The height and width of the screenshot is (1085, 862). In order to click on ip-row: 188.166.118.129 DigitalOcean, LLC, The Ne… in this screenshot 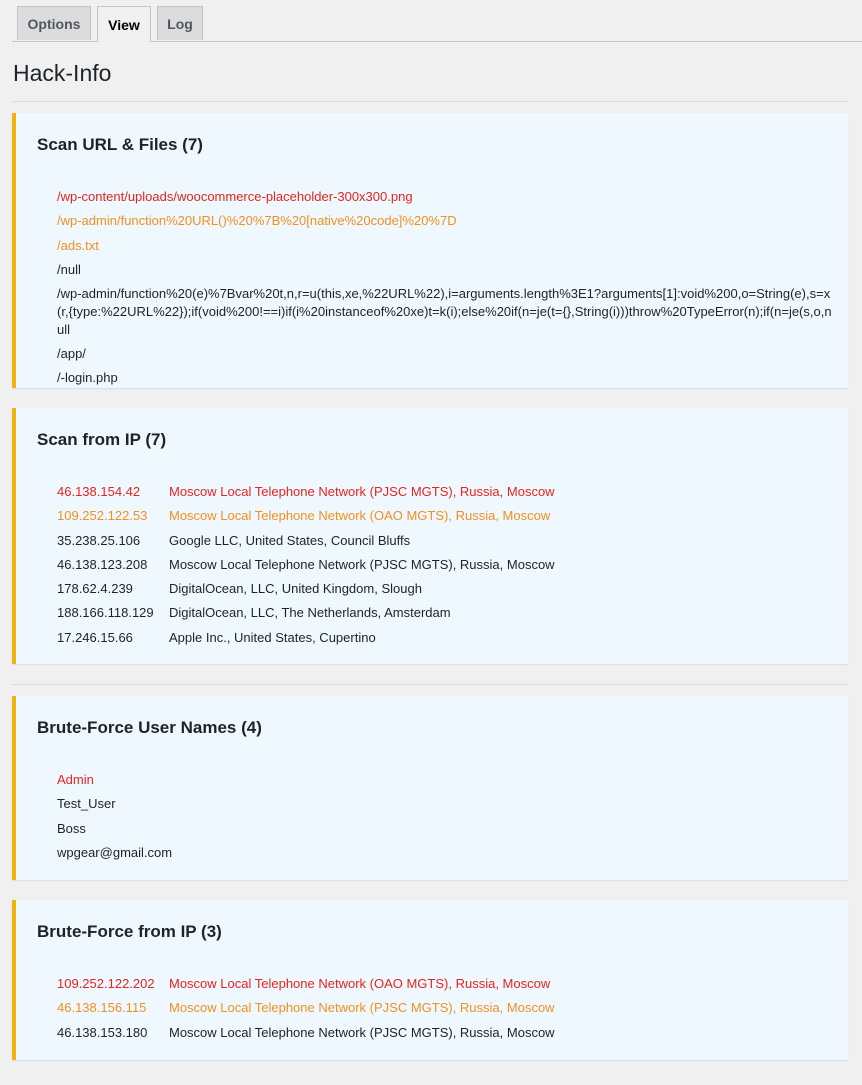, I will do `click(445, 613)`.